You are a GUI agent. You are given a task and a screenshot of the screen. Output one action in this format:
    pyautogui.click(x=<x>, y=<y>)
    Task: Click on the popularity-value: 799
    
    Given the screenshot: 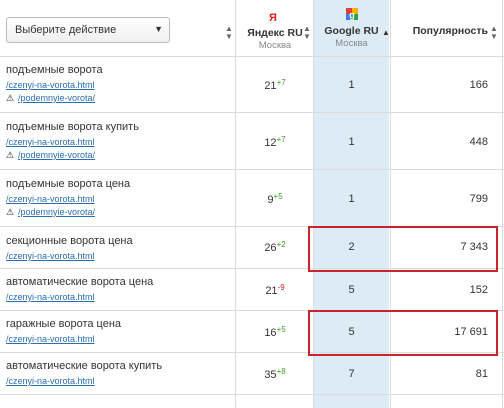 What is the action you would take?
    pyautogui.click(x=478, y=199)
    